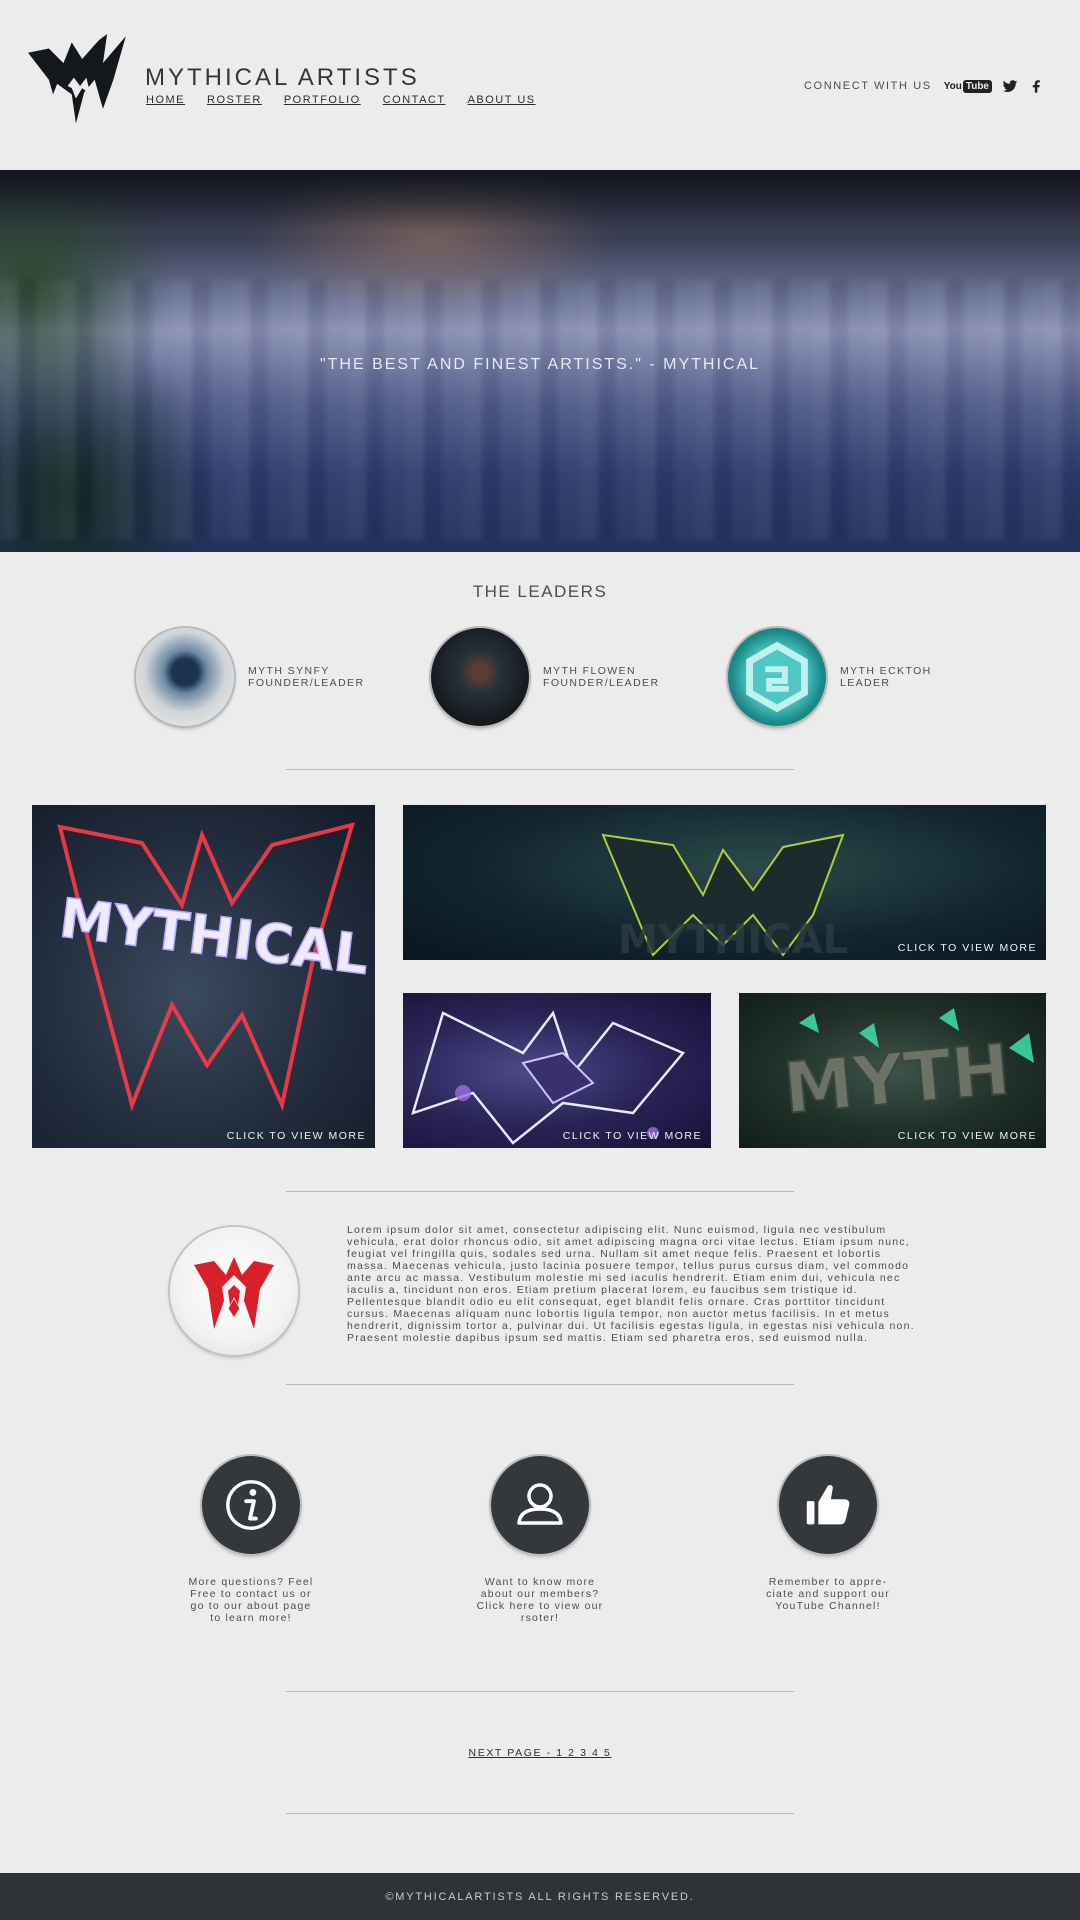 This screenshot has width=1080, height=1920. What do you see at coordinates (540, 1753) in the screenshot?
I see `pagination: NEXT PAGE - 1 2 3 4 5` at bounding box center [540, 1753].